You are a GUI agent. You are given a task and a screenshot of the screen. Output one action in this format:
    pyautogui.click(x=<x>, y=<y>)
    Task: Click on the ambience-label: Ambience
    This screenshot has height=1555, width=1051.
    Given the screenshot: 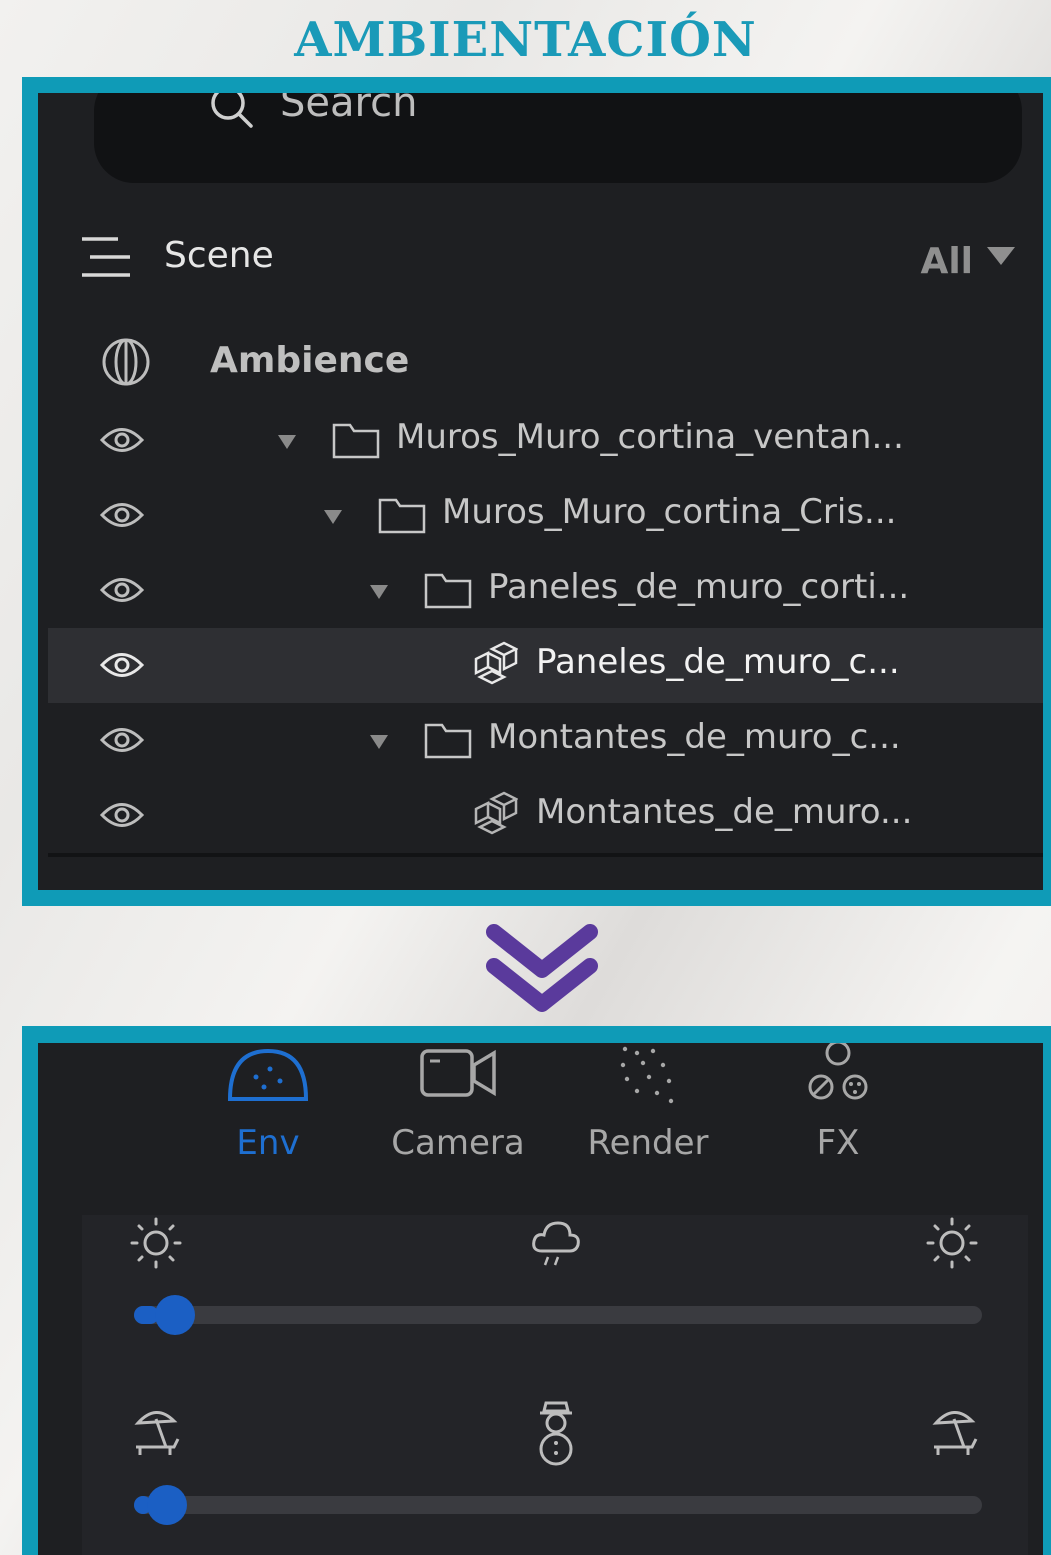 What is the action you would take?
    pyautogui.click(x=310, y=360)
    